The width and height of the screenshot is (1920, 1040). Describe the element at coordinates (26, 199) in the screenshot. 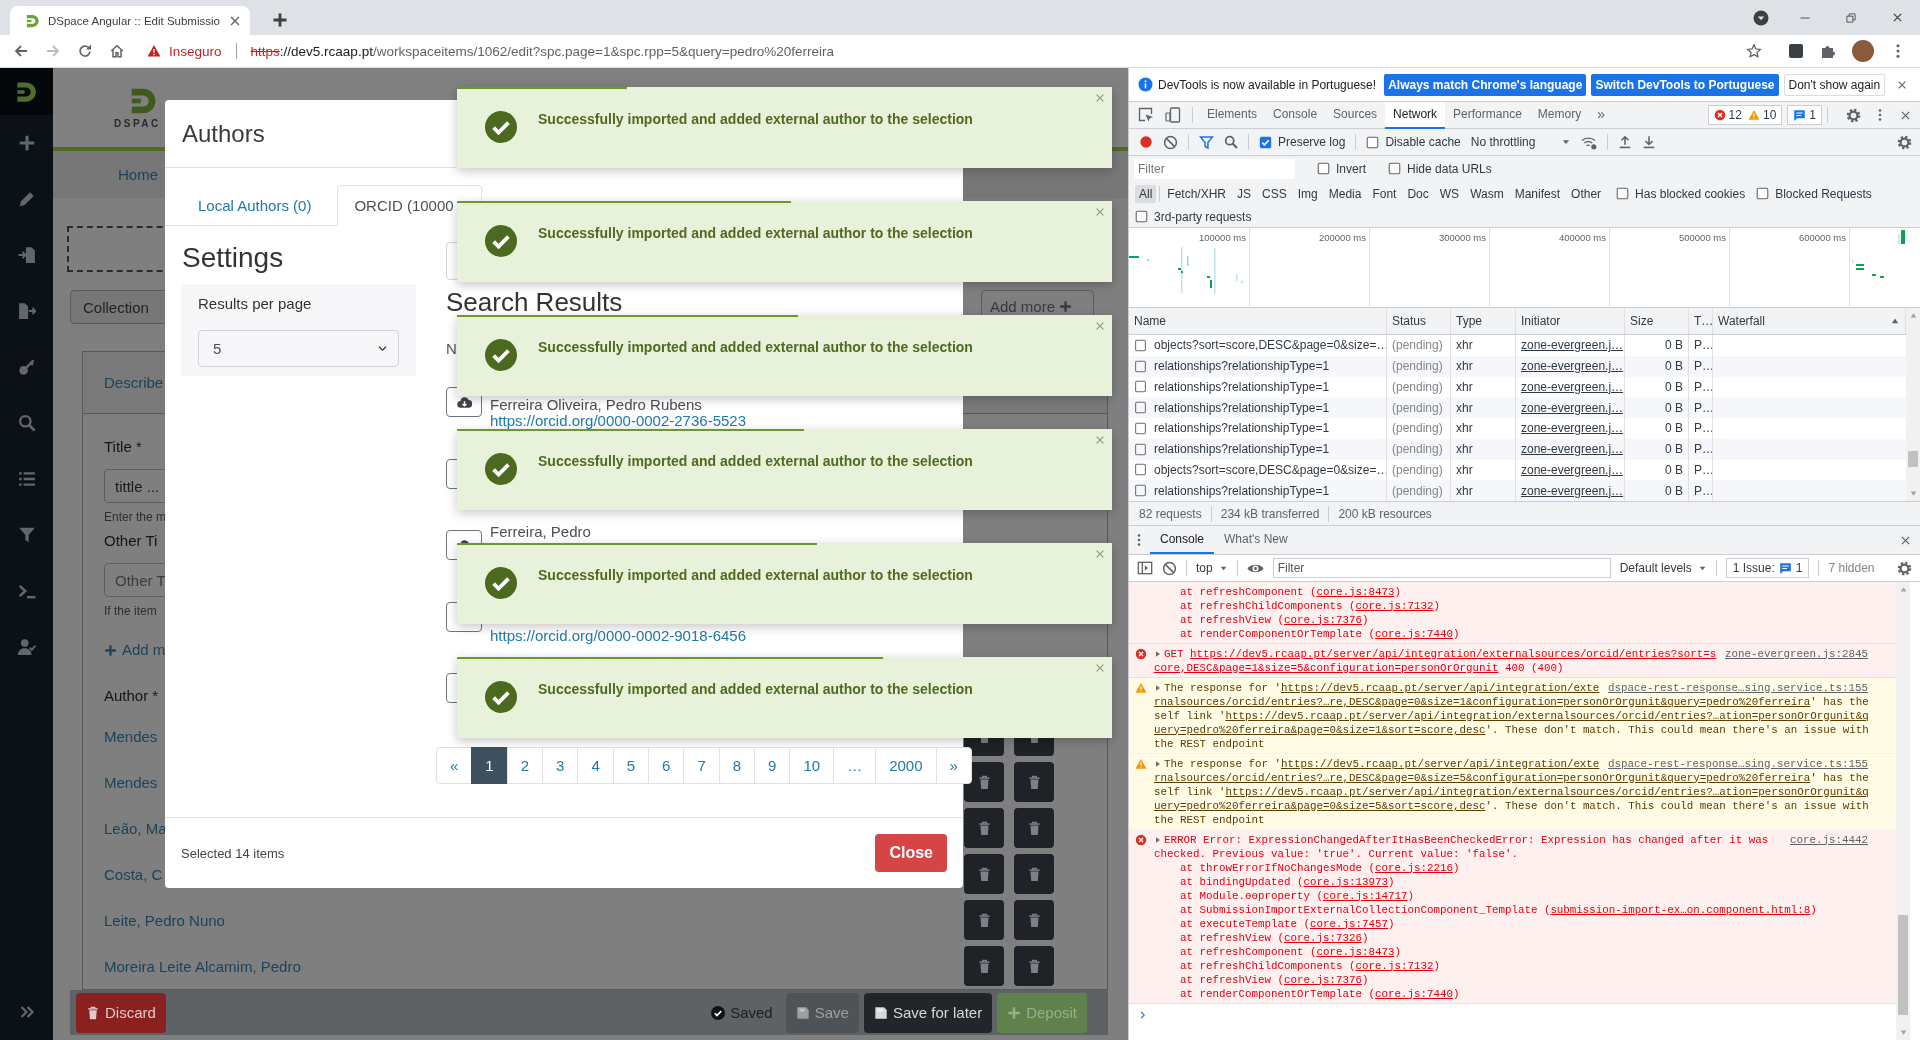

I see `pencil-icon` at that location.